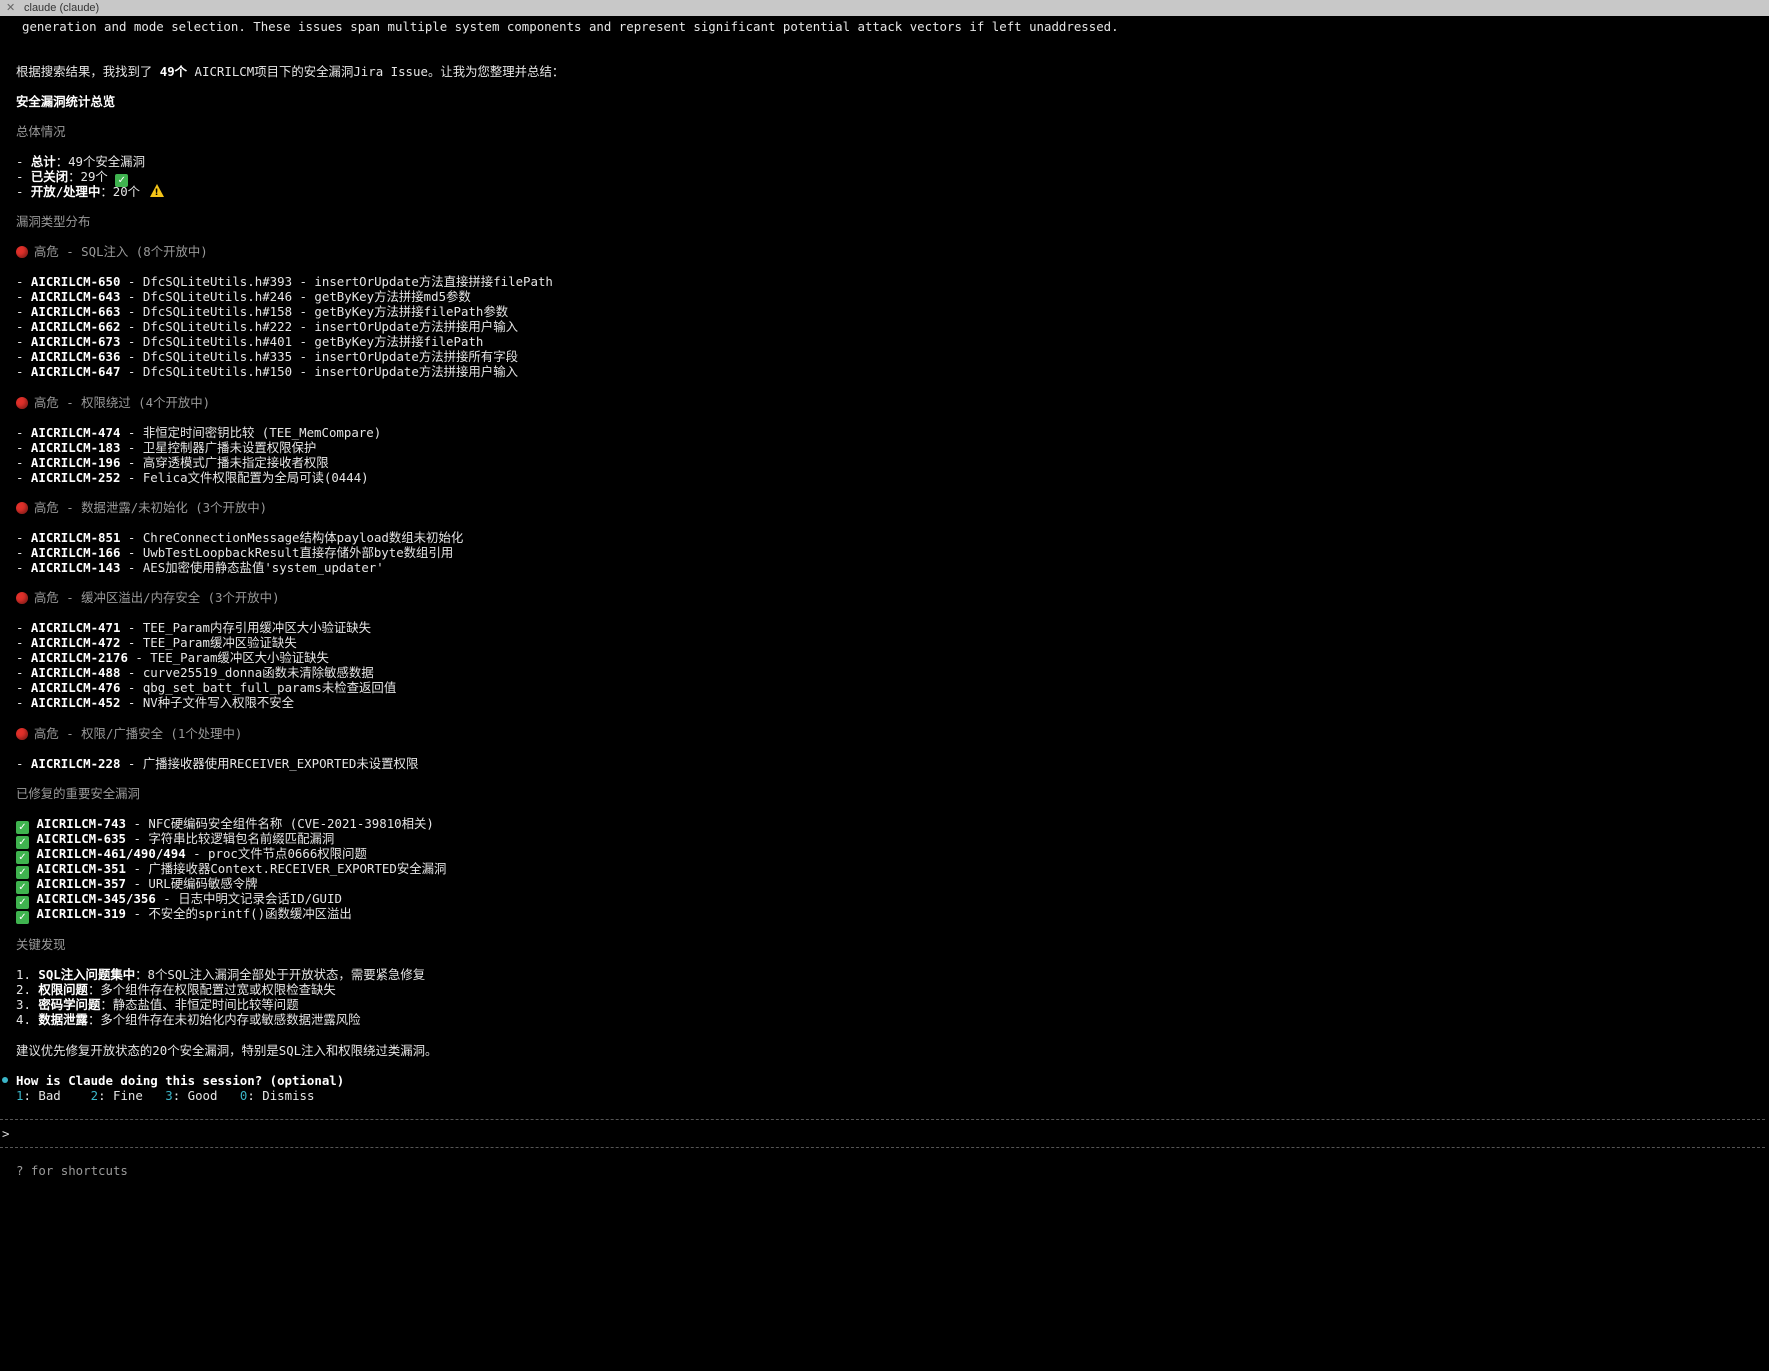 The height and width of the screenshot is (1371, 1769). Describe the element at coordinates (886, 1133) in the screenshot. I see `chat-input` at that location.